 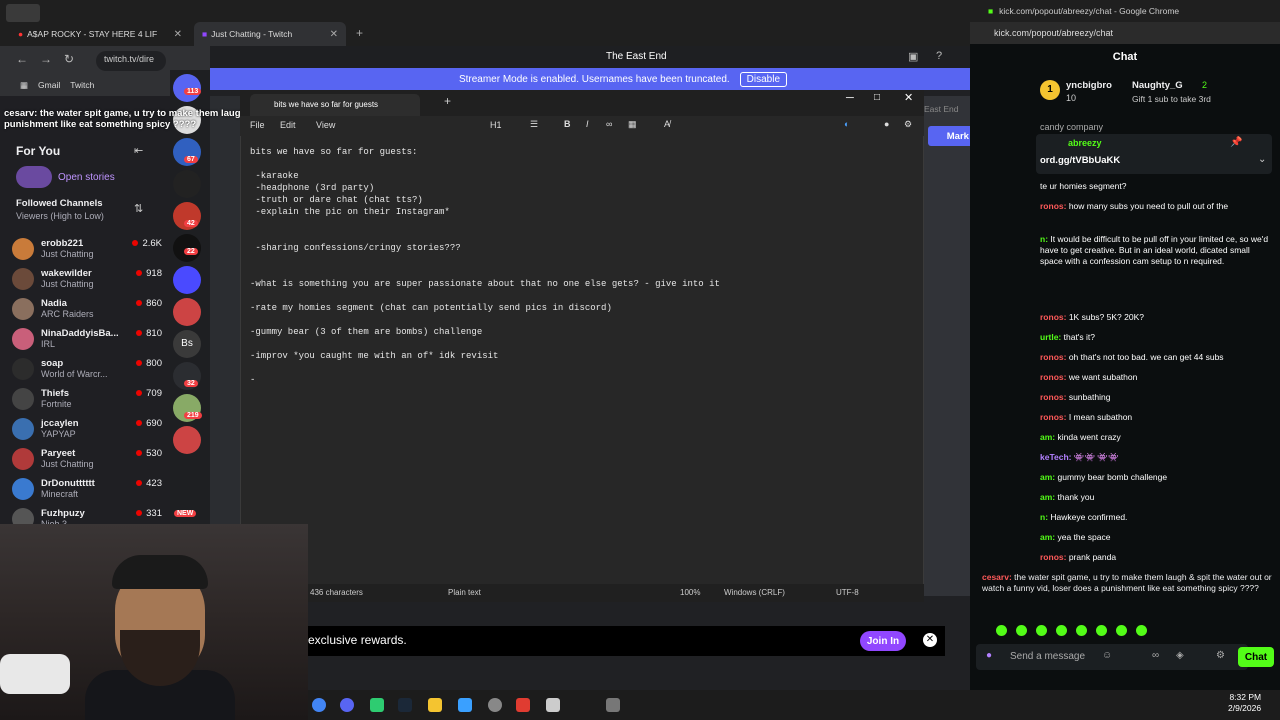 I want to click on message-user: urtle:, so click(x=1050, y=337).